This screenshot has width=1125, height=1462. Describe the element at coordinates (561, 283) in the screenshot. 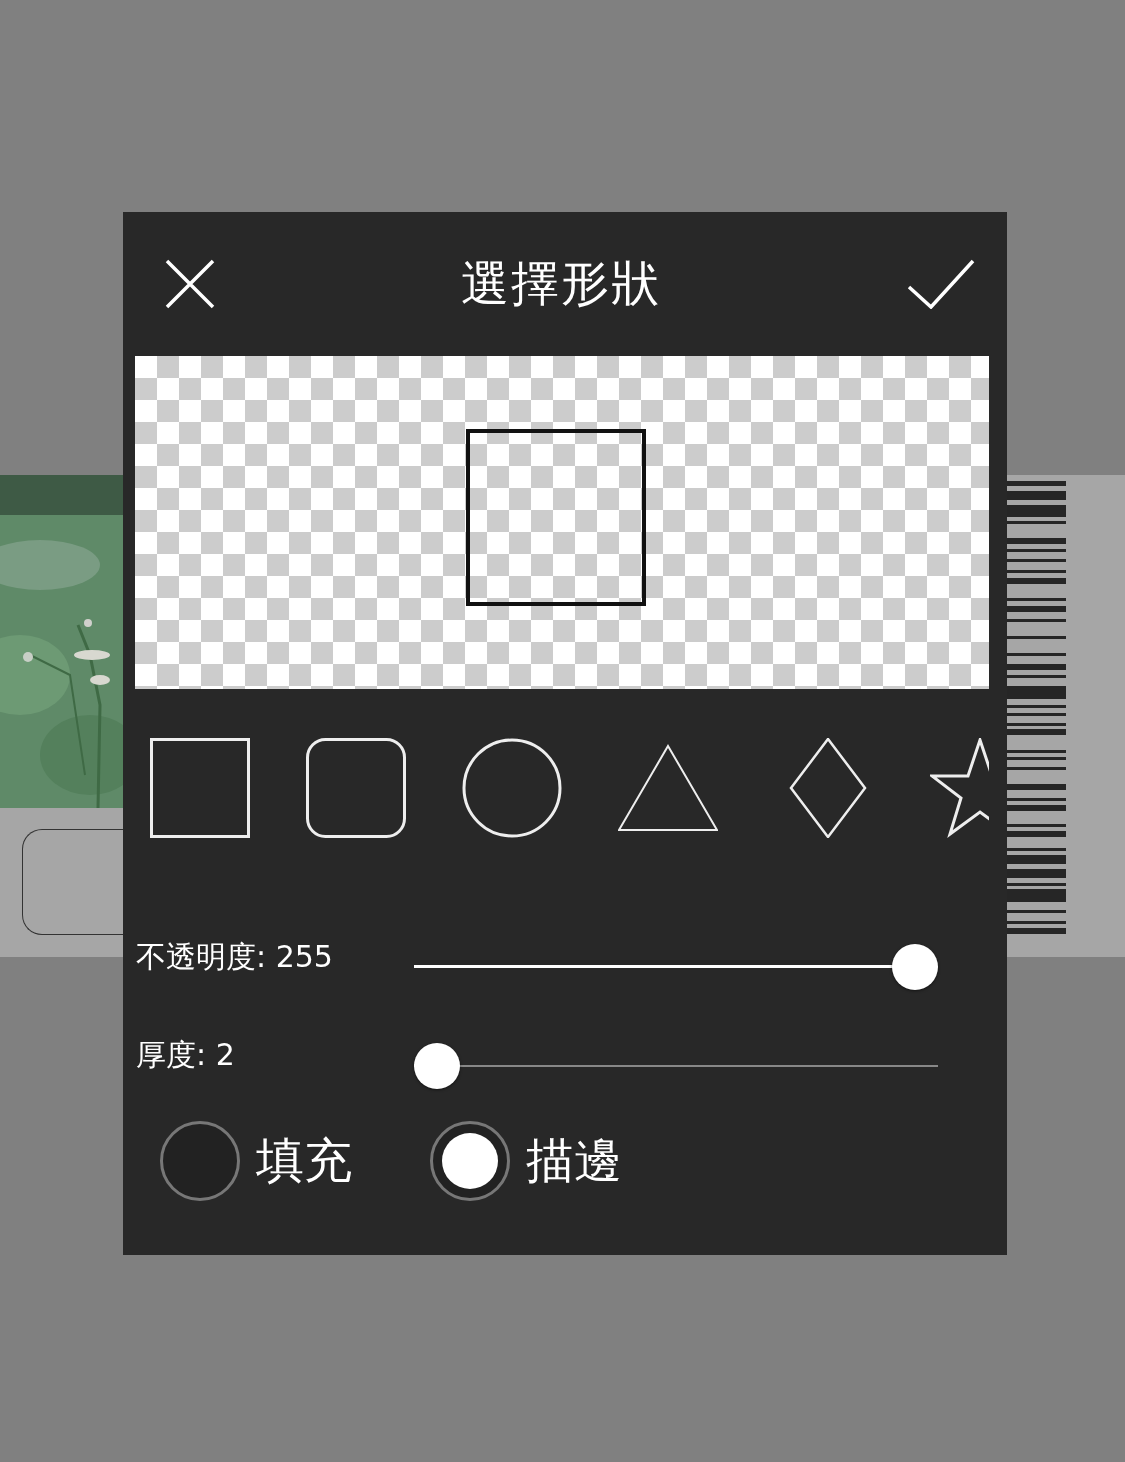

I see `dialog-title: 選擇形狀` at that location.